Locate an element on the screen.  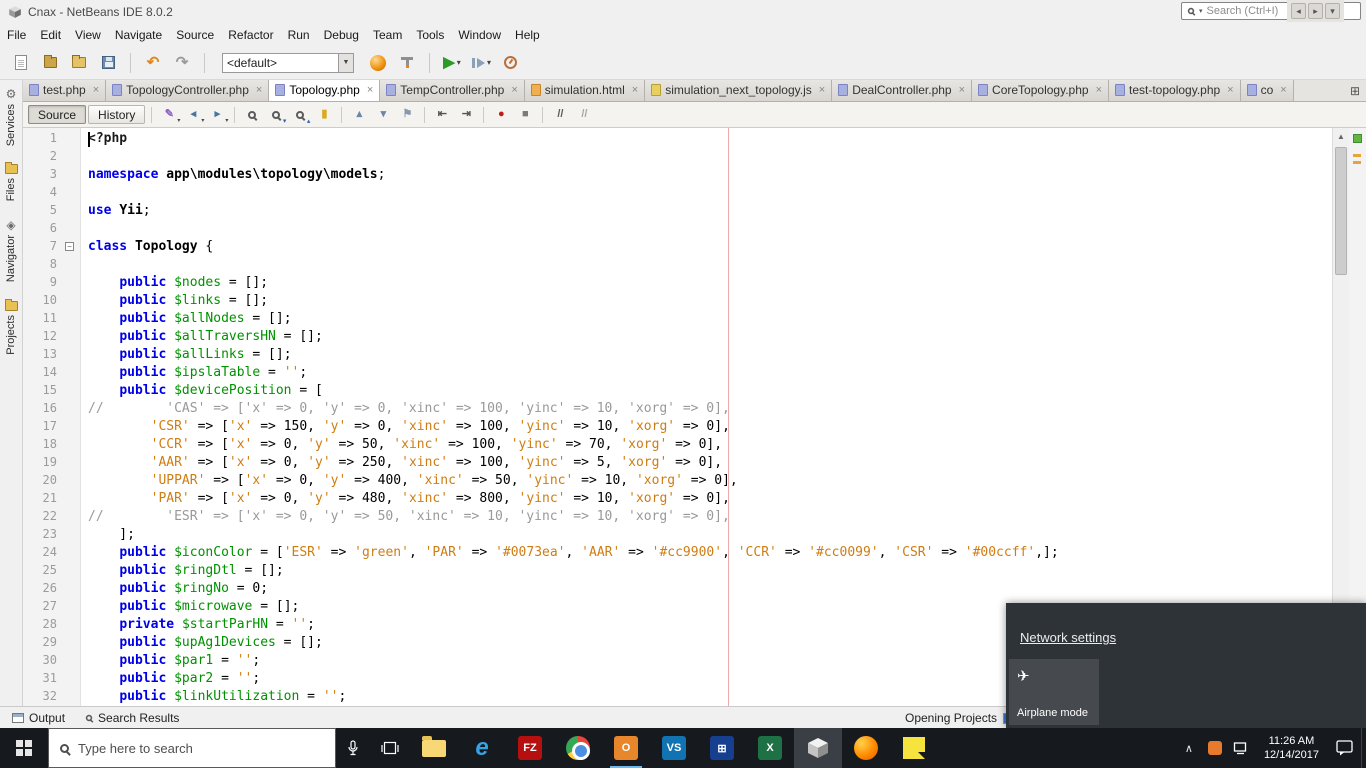
code-fold-toggle: − is located at coordinates (69, 246).